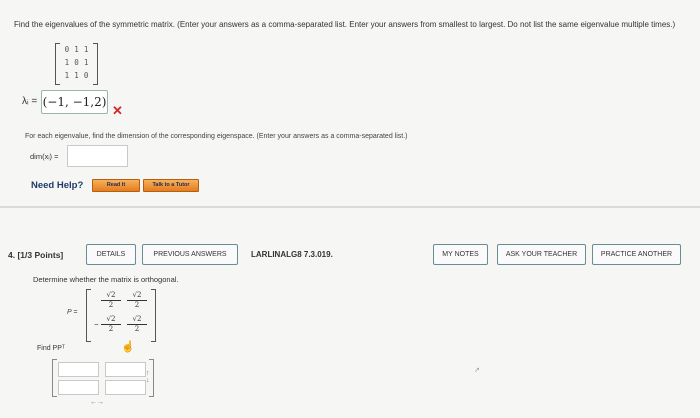  I want to click on hand-cursor-icon: ☝, so click(128, 347).